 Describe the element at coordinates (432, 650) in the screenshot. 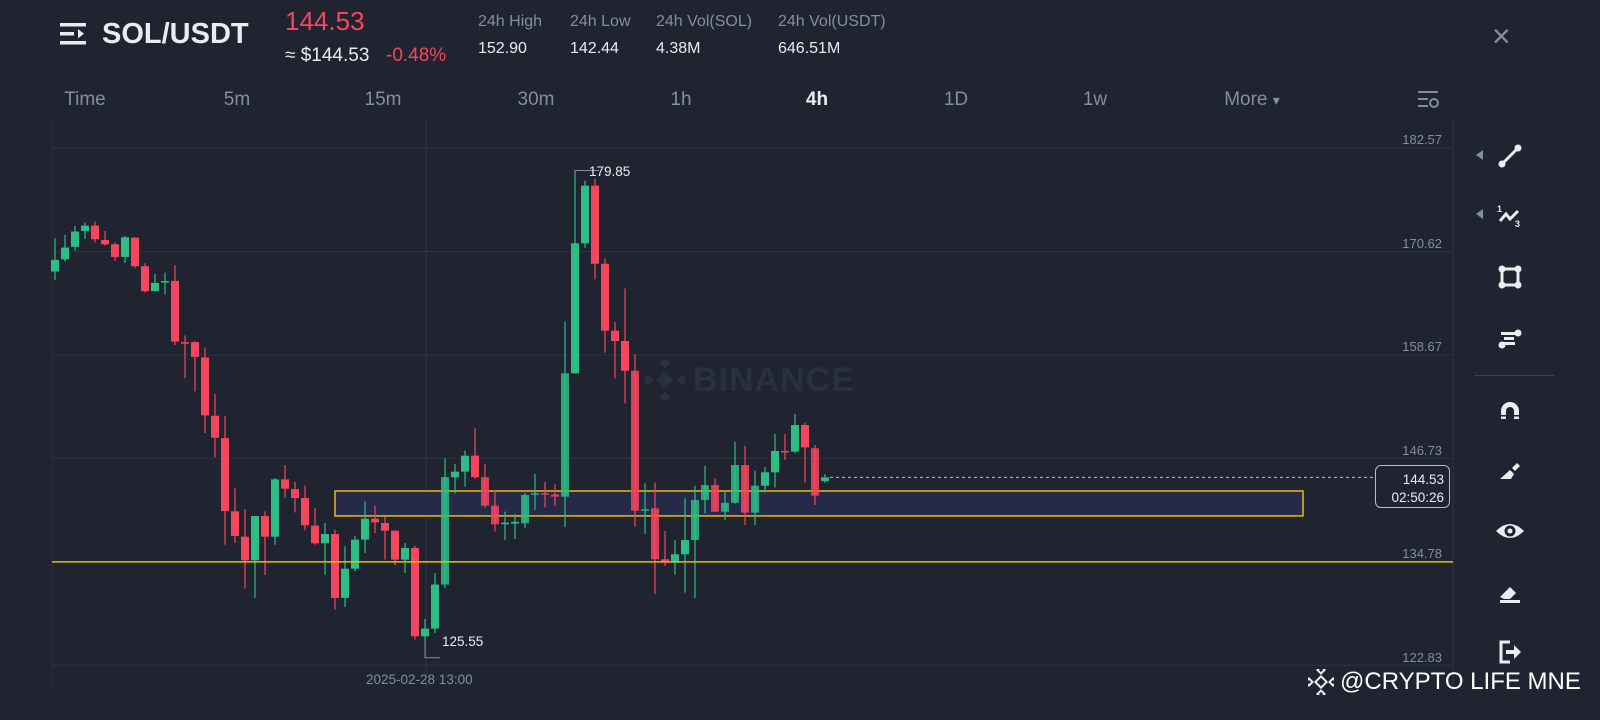

I see `low-marker-leader` at that location.